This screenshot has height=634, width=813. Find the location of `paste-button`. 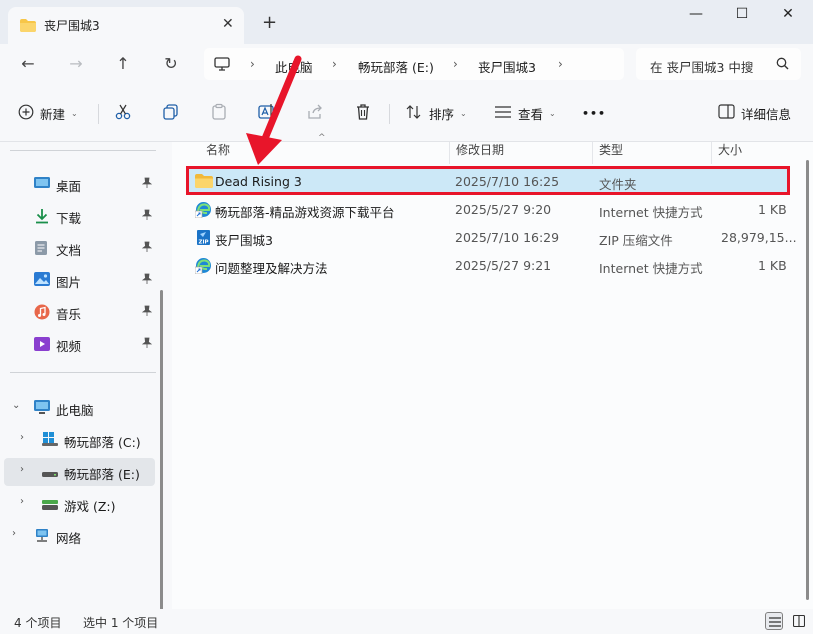

paste-button is located at coordinates (219, 113).